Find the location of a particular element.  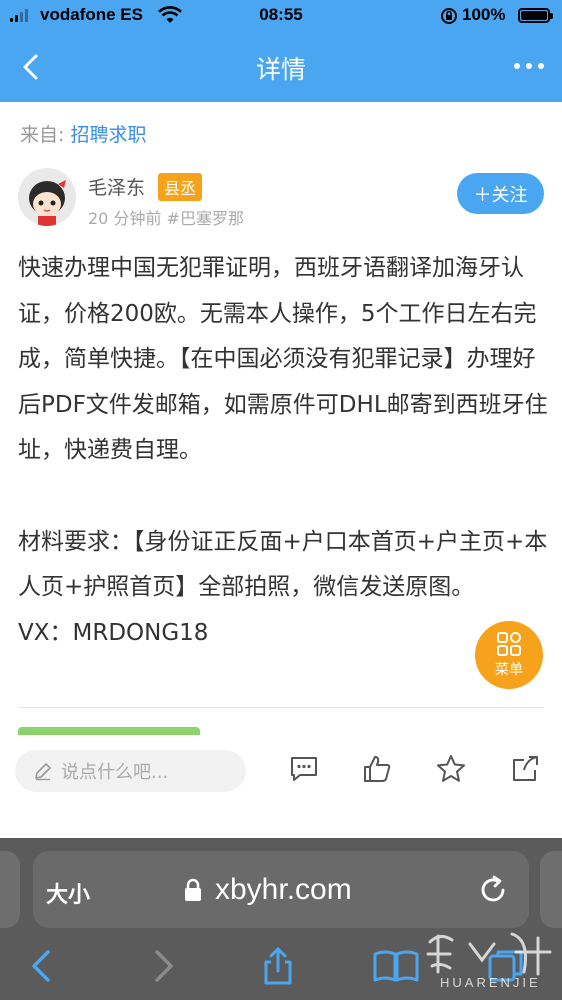

more-options-icon is located at coordinates (529, 66).